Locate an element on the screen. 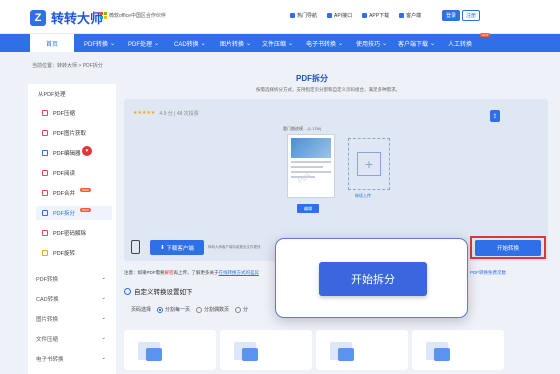 This screenshot has height=374, width=560. site-logo: Z 转转大师 is located at coordinates (66, 17).